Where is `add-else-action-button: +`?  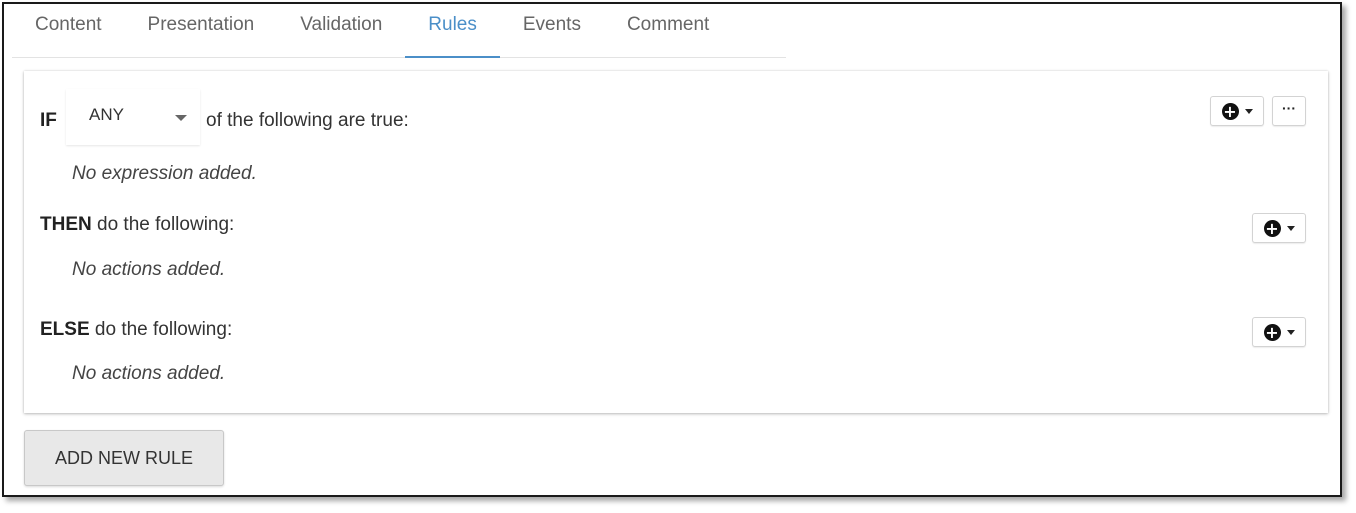 add-else-action-button: + is located at coordinates (1279, 332).